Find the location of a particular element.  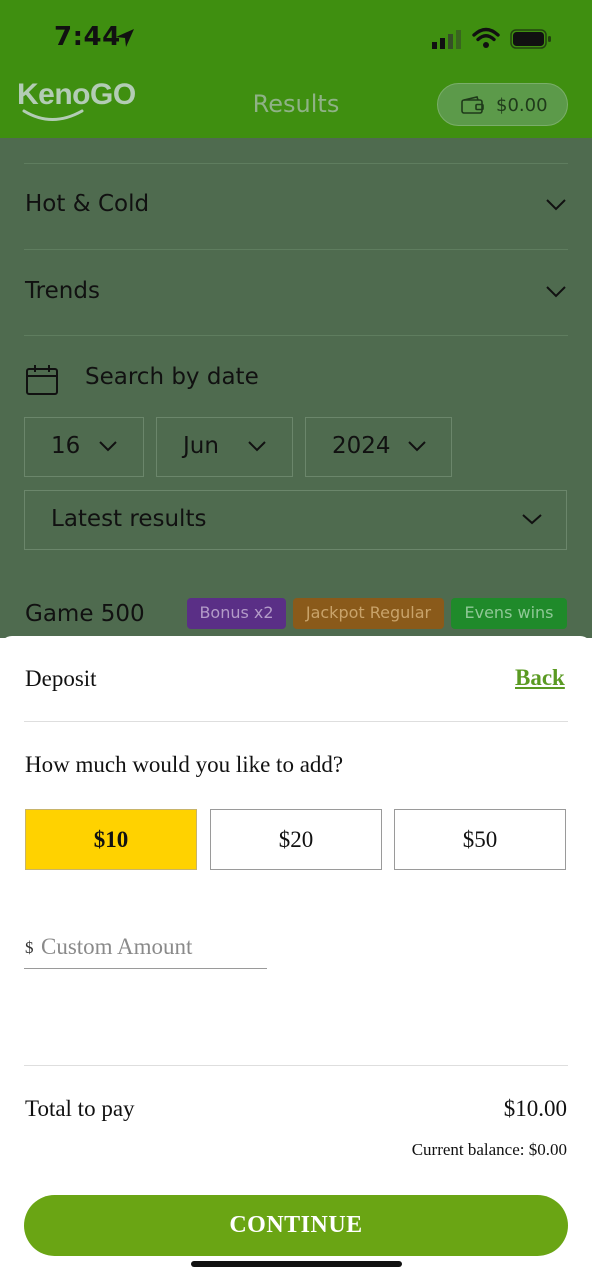

sheet-title: Deposit is located at coordinates (61, 678).